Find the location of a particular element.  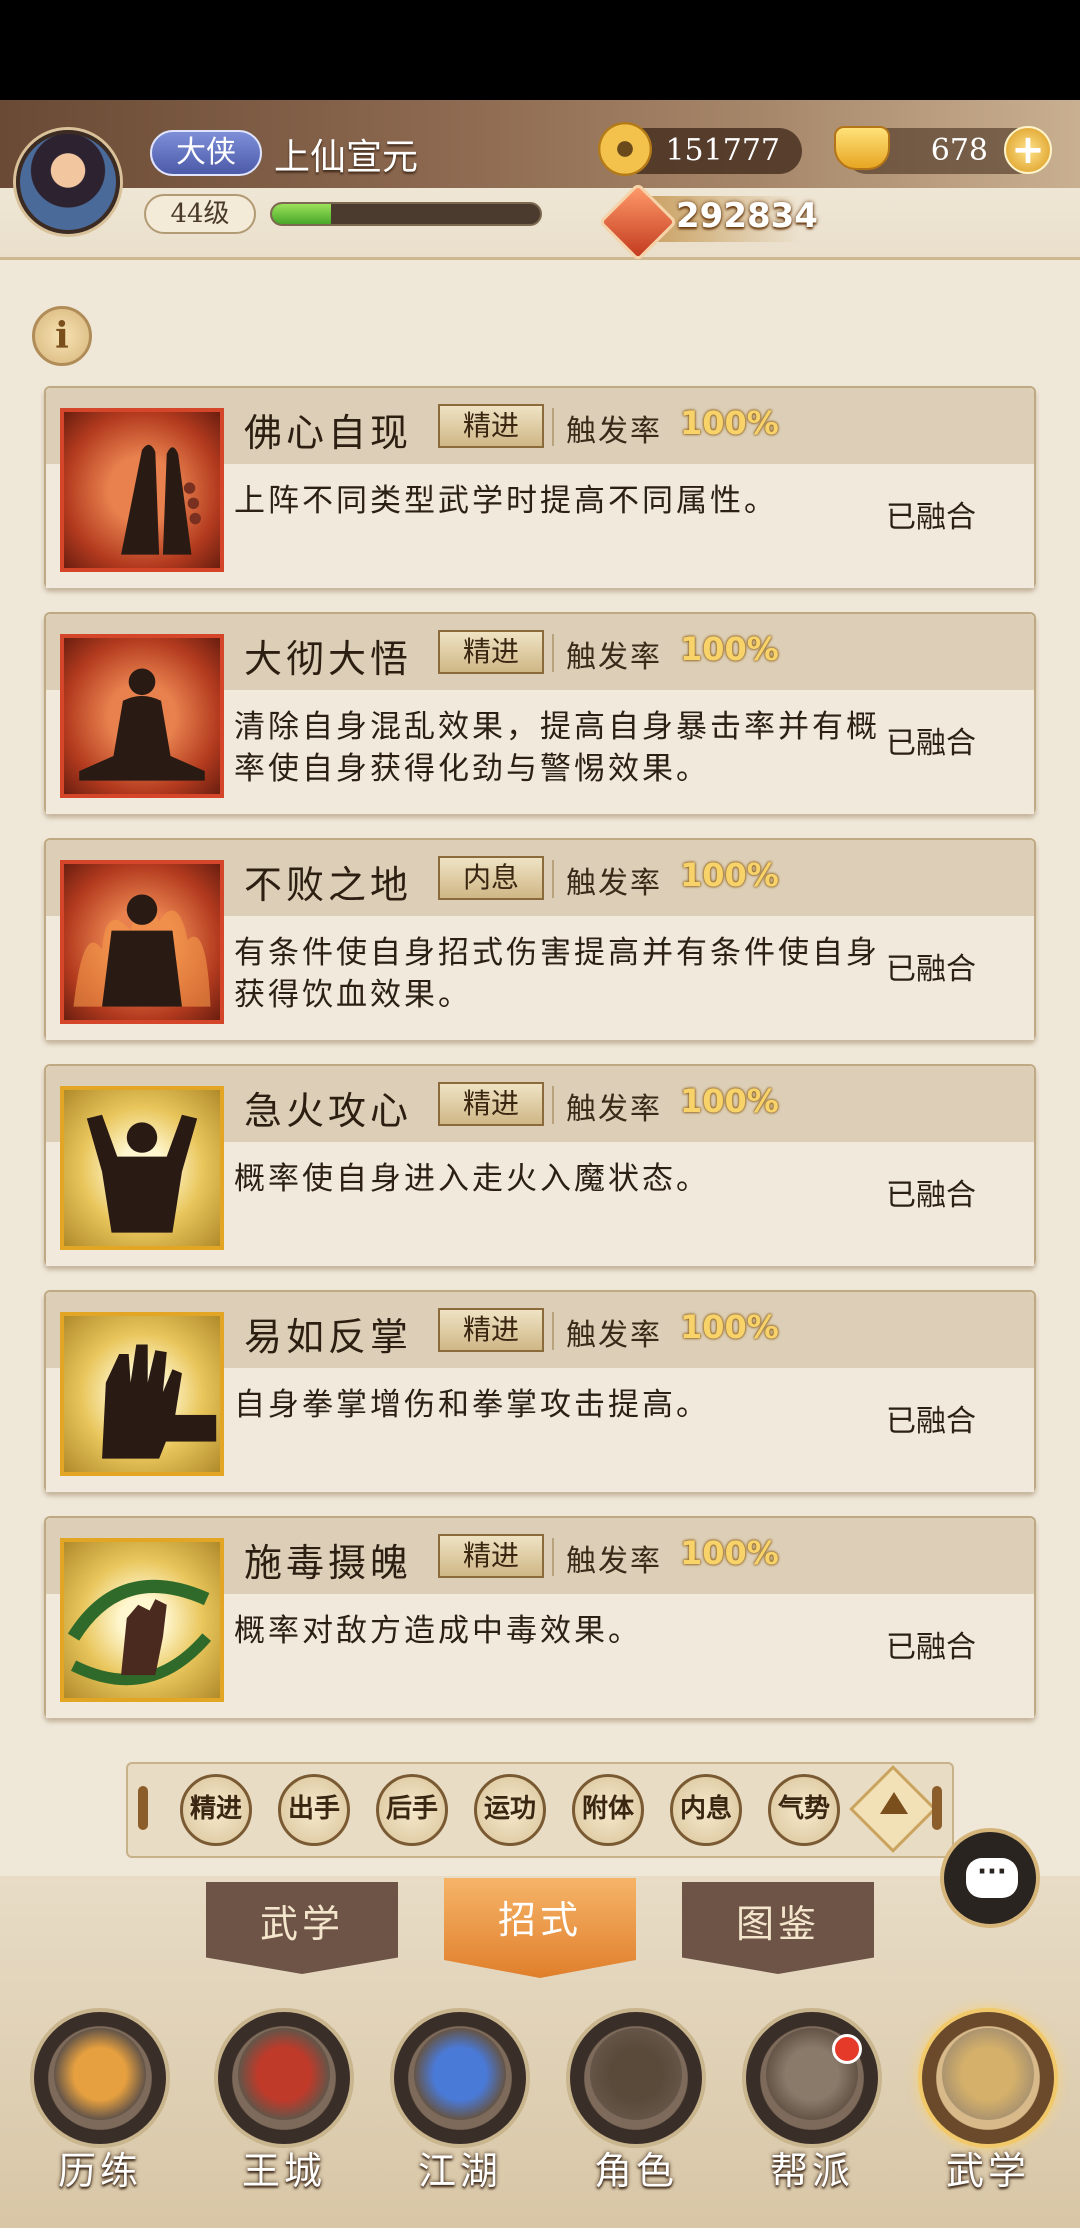

palace-icon is located at coordinates (284, 2078).